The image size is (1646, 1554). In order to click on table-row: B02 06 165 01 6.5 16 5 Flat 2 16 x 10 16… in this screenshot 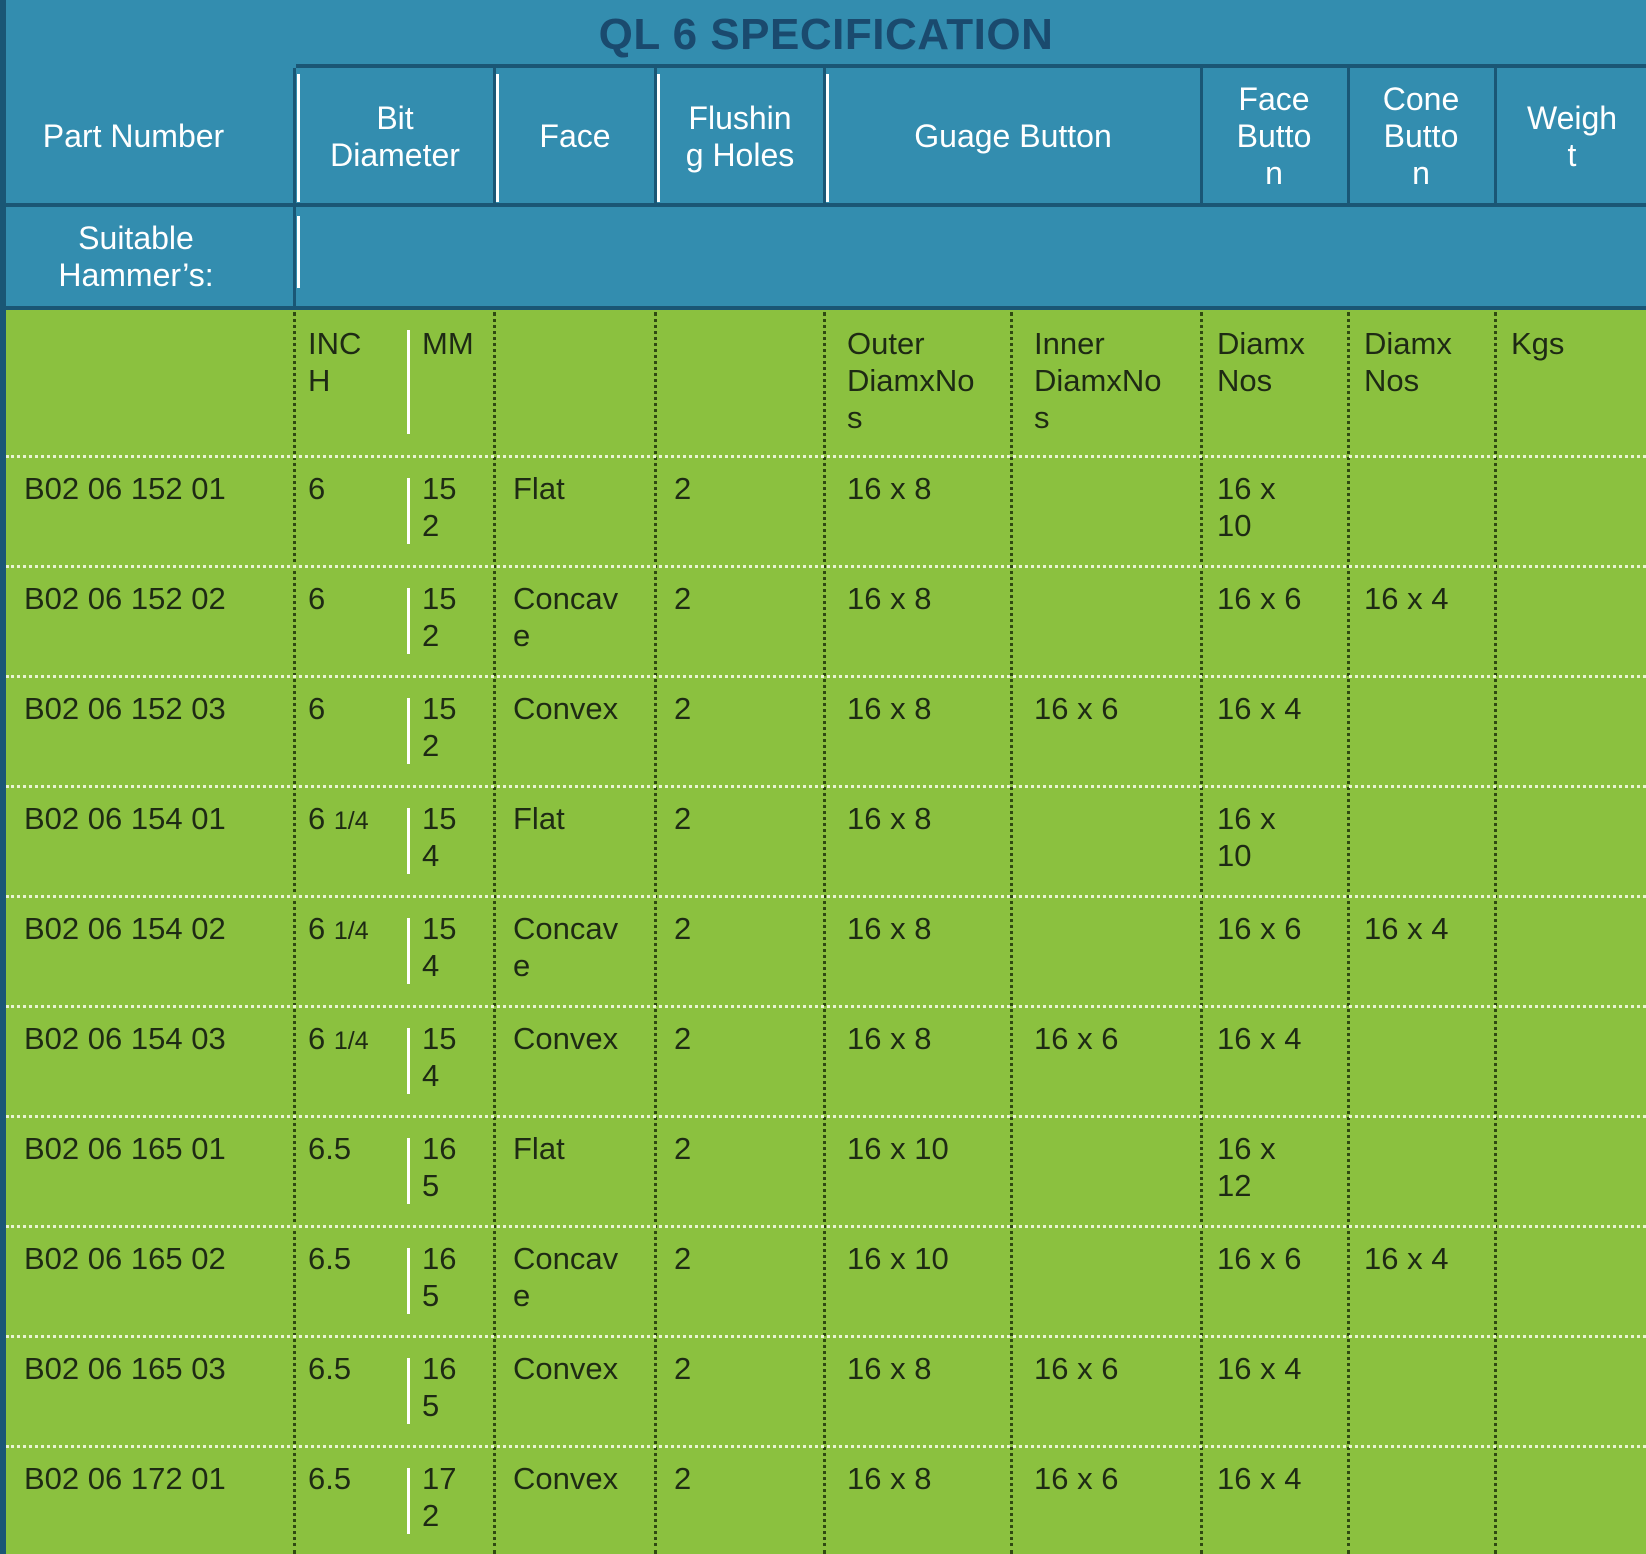, I will do `click(826, 1185)`.